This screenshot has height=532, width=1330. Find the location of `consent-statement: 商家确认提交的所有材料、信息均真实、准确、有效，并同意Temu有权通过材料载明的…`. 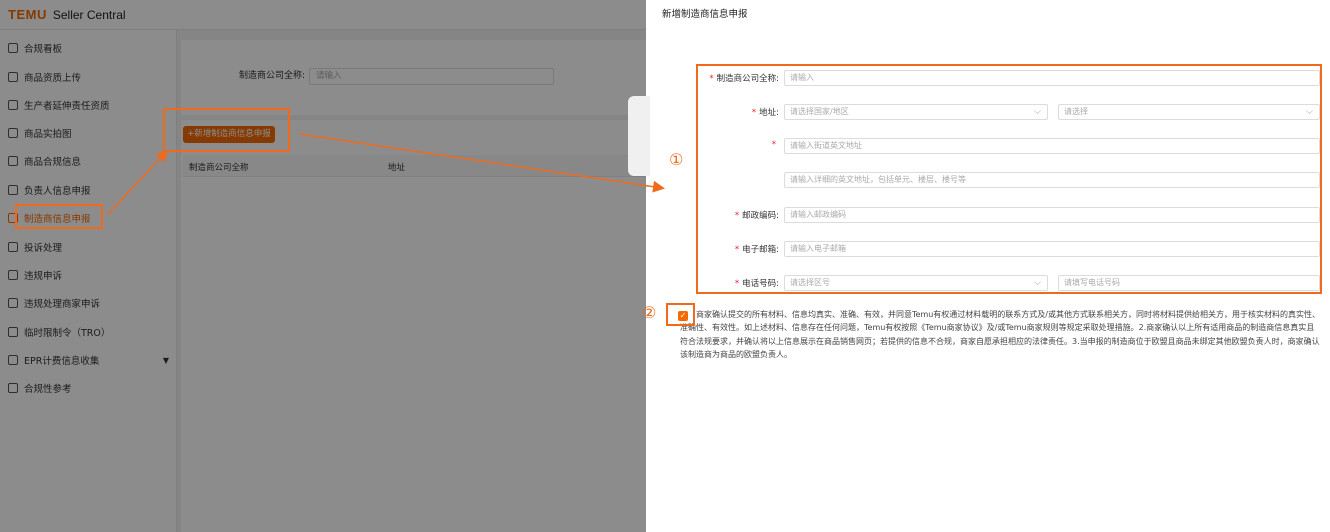

consent-statement: 商家确认提交的所有材料、信息均真实、准确、有效，并同意Temu有权通过材料载明的… is located at coordinates (1000, 335).